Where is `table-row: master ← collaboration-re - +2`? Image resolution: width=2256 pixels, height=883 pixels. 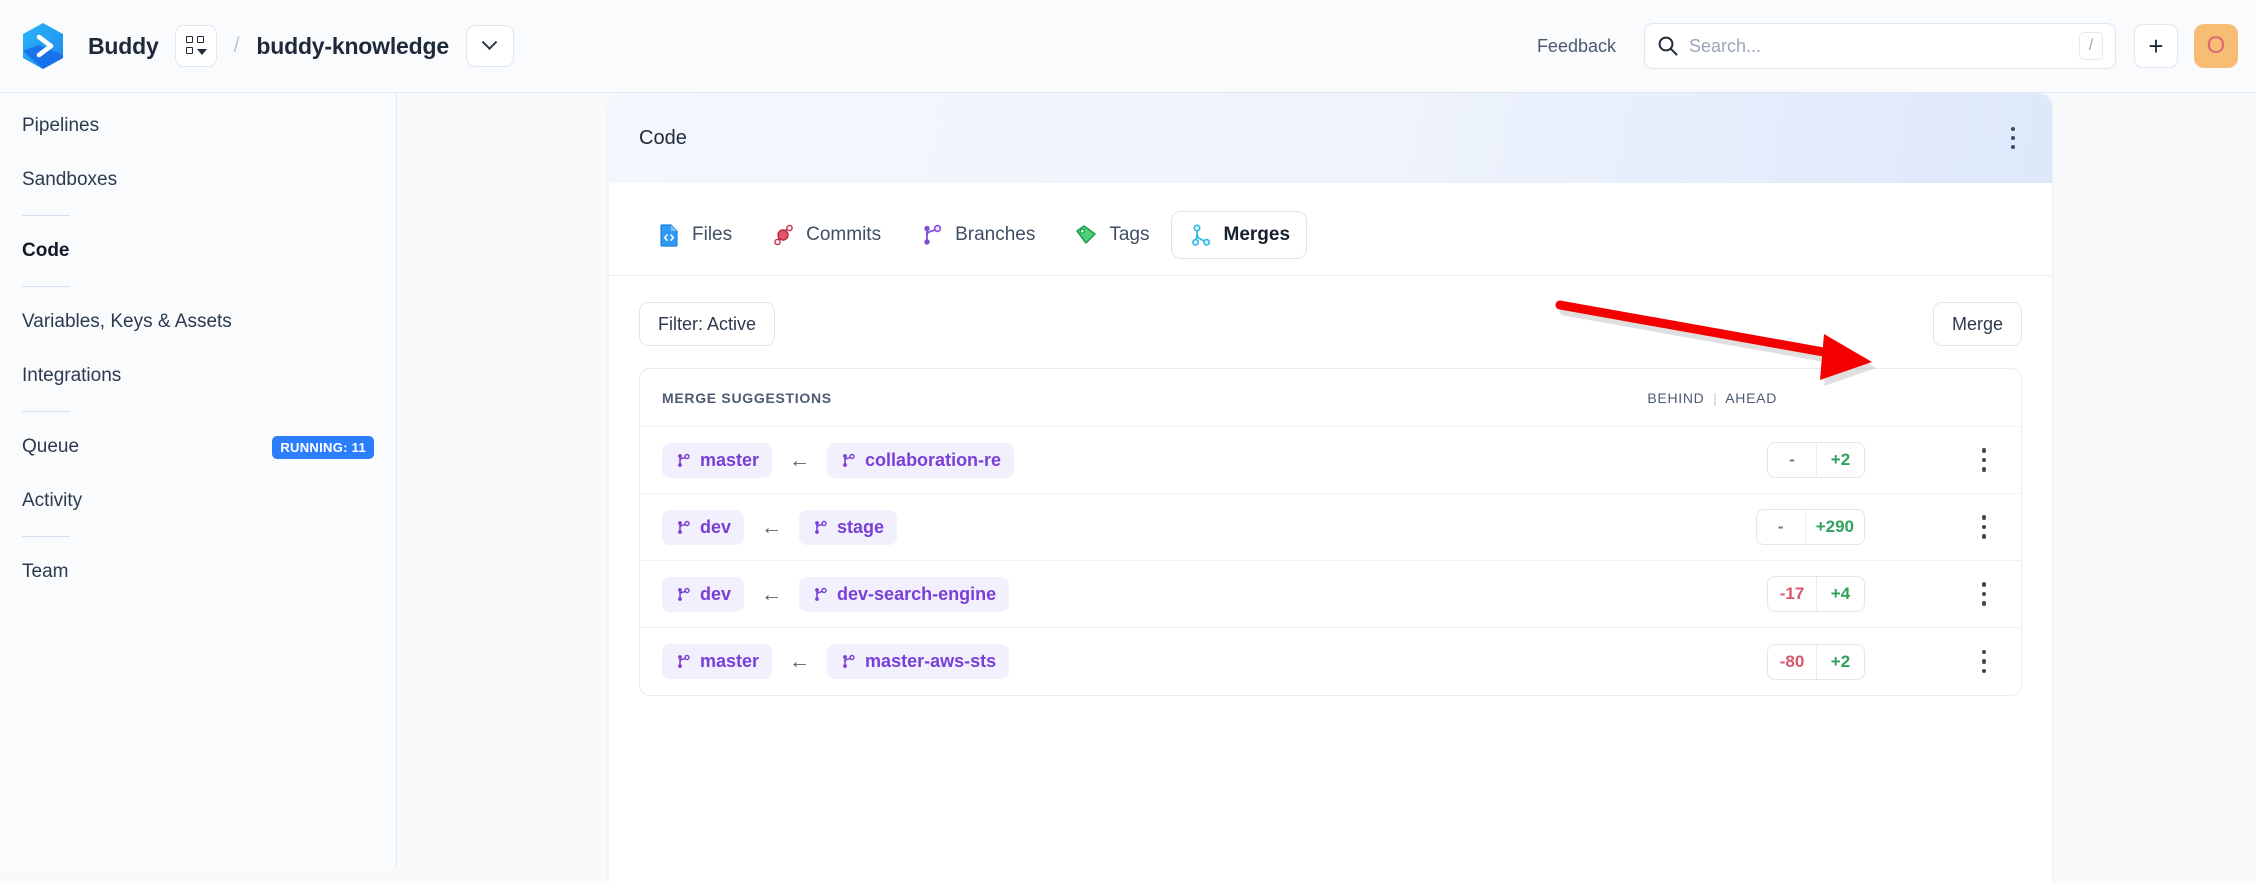
table-row: master ← collaboration-re - +2 is located at coordinates (1330, 460).